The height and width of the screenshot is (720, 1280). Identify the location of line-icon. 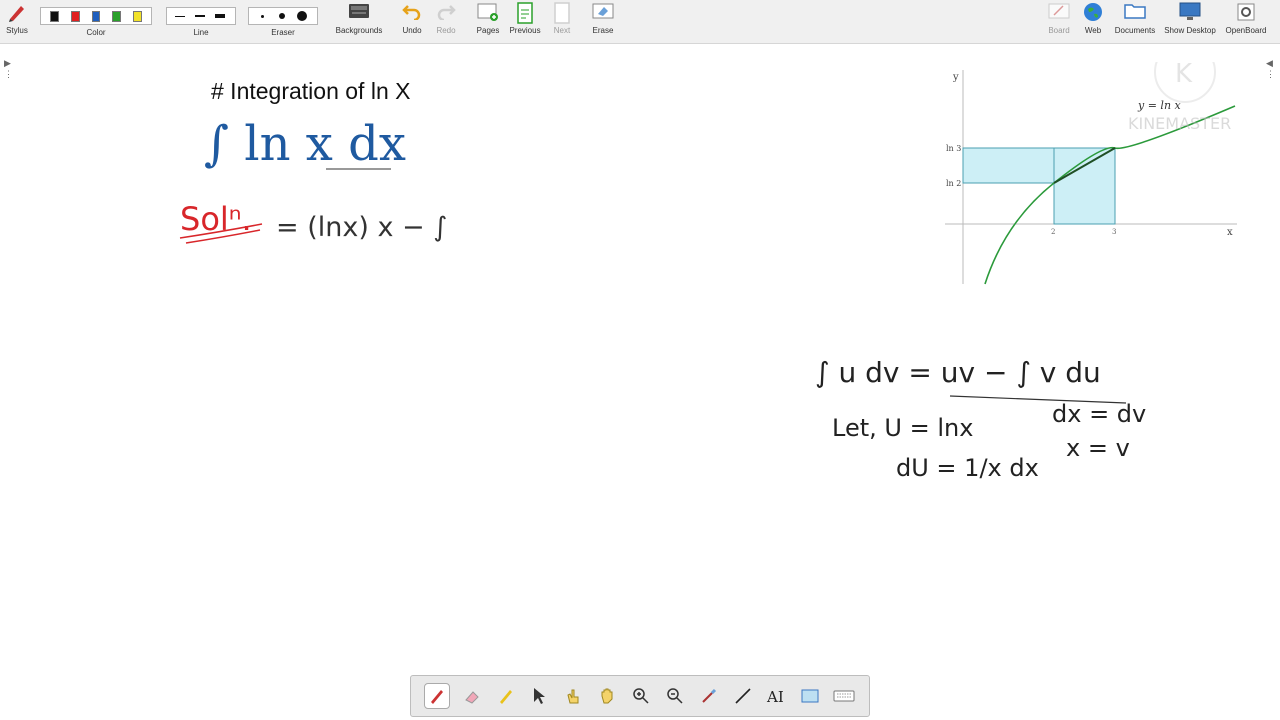
(742, 696).